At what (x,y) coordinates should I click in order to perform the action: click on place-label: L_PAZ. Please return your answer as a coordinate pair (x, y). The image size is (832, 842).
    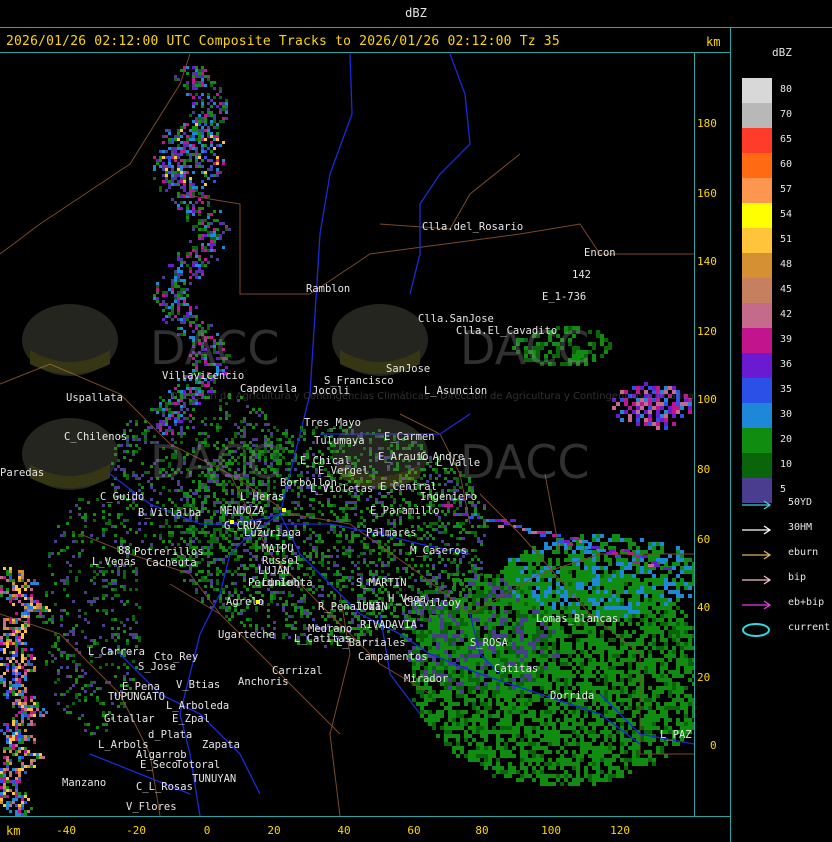
    Looking at the image, I should click on (676, 735).